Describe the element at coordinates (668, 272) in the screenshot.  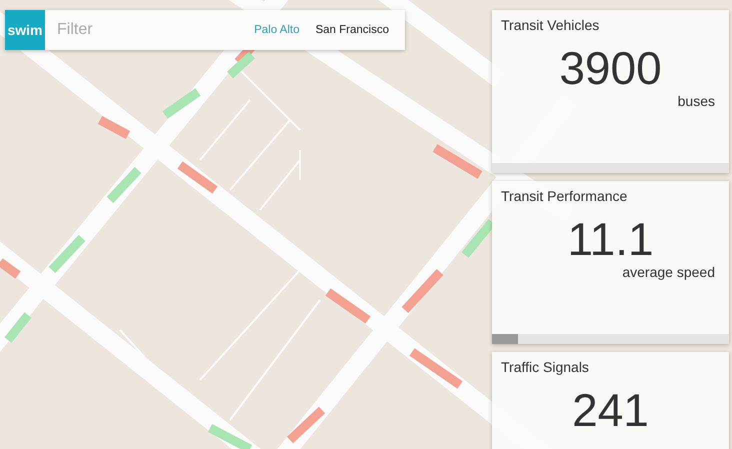
I see `stat-unit: average speed` at that location.